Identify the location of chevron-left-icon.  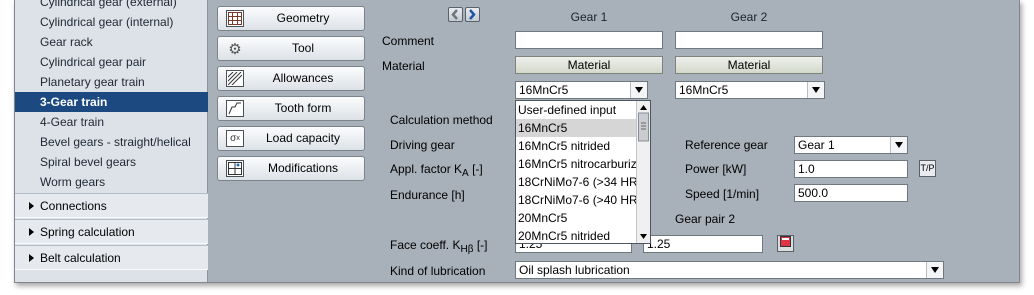
(454, 14).